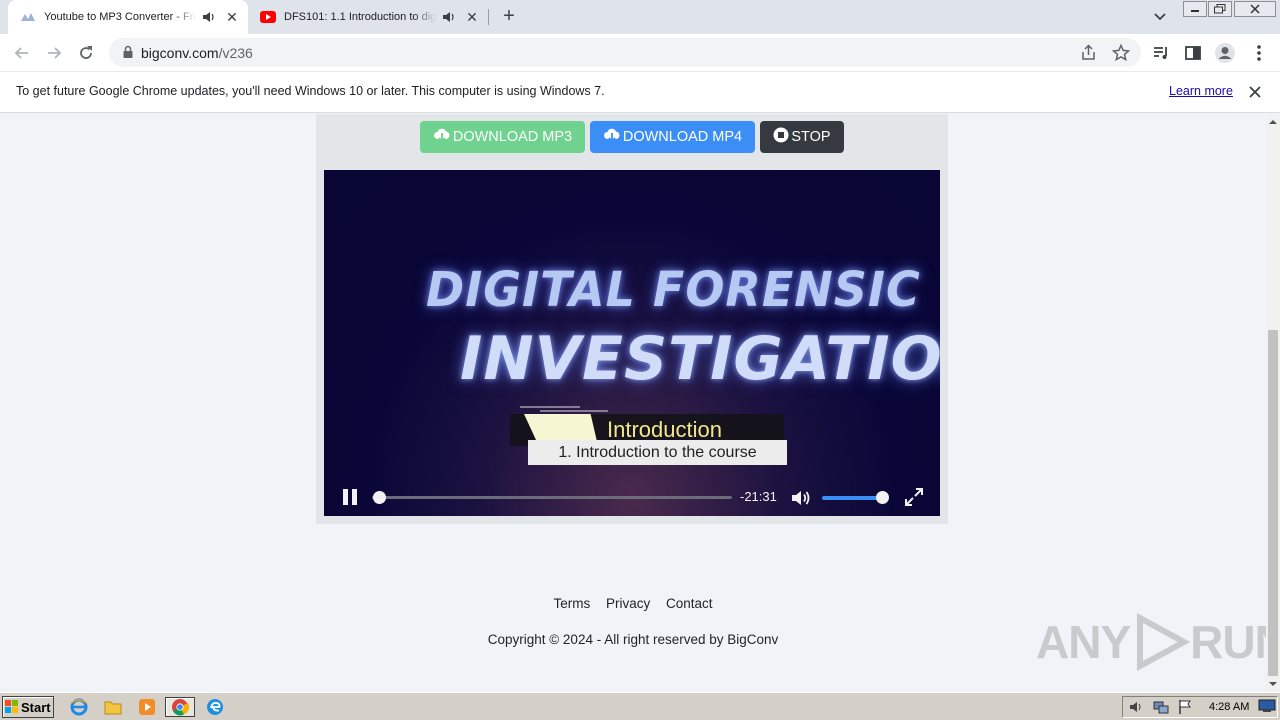 Image resolution: width=1280 pixels, height=720 pixels. What do you see at coordinates (1089, 53) in the screenshot?
I see `share-icon` at bounding box center [1089, 53].